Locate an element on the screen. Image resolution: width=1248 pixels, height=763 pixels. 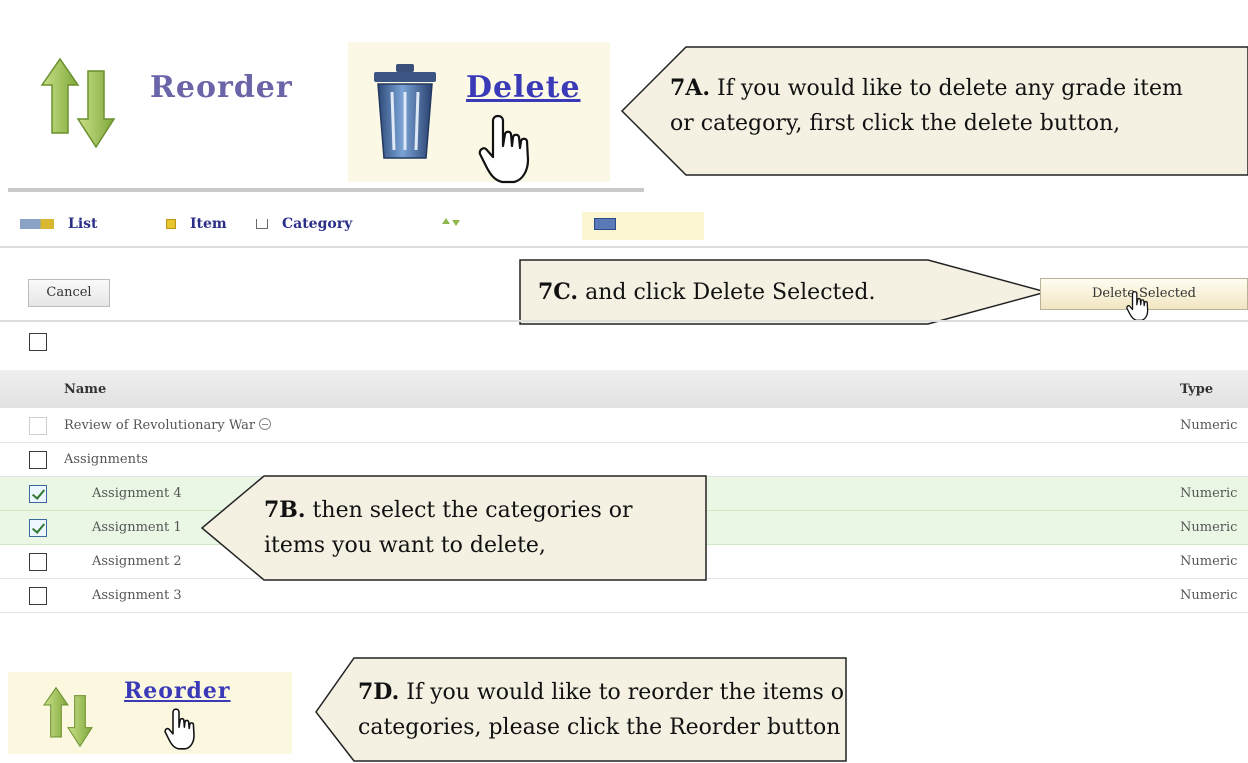
grades-toolbar: List Item Category is located at coordinates (624, 227).